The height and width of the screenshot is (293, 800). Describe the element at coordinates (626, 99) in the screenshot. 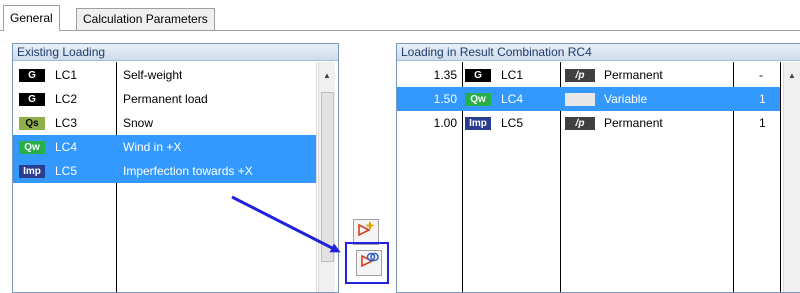

I see `action-type-label: Variable` at that location.